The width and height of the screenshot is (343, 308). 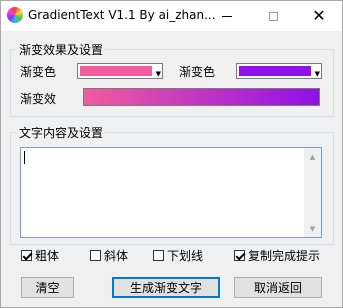 I want to click on start-color-swatch, so click(x=116, y=71).